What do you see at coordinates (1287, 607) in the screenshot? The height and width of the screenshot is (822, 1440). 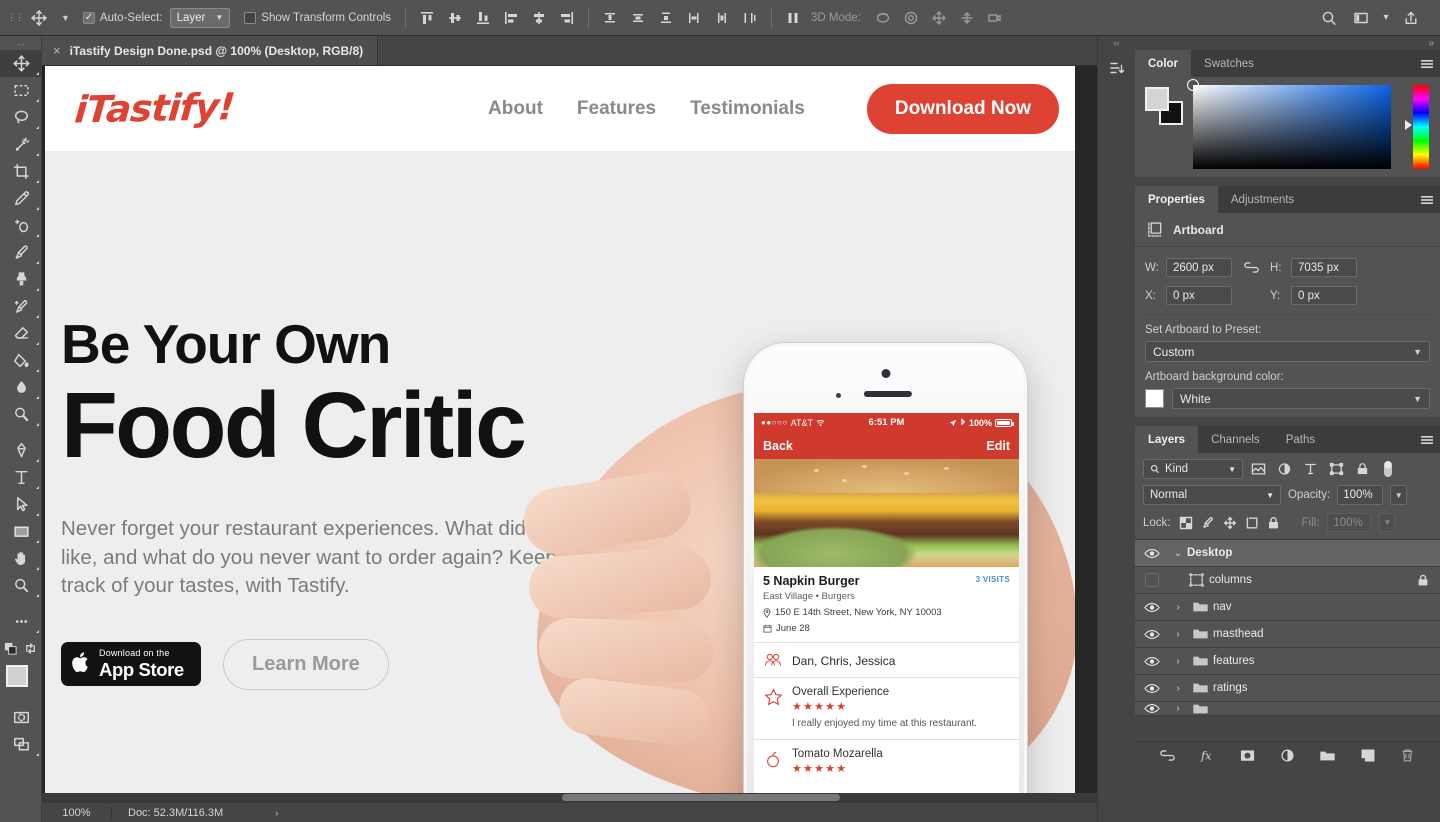 I see `layer-row-nav: › nav` at bounding box center [1287, 607].